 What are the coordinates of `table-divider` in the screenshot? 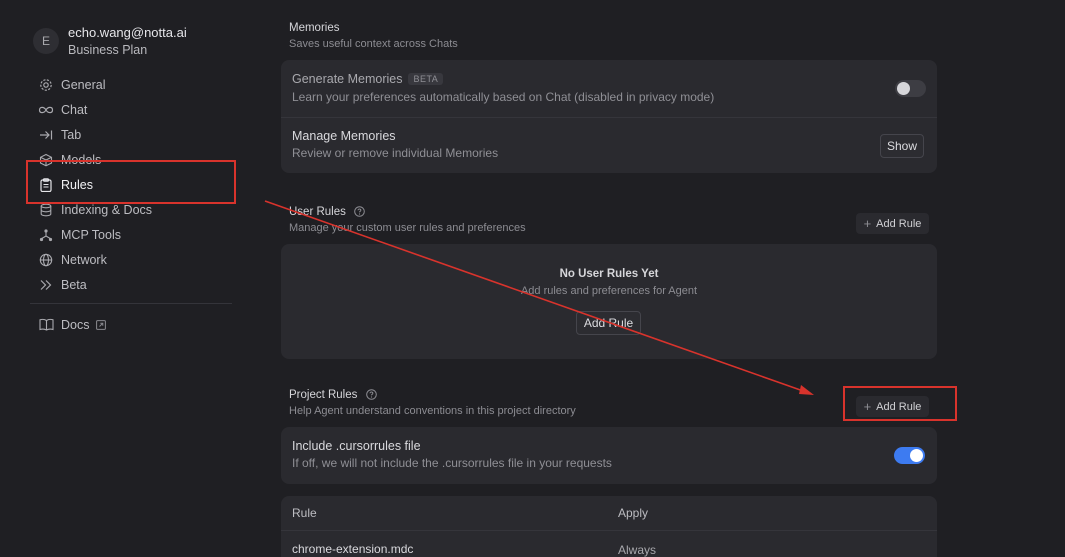 It's located at (609, 530).